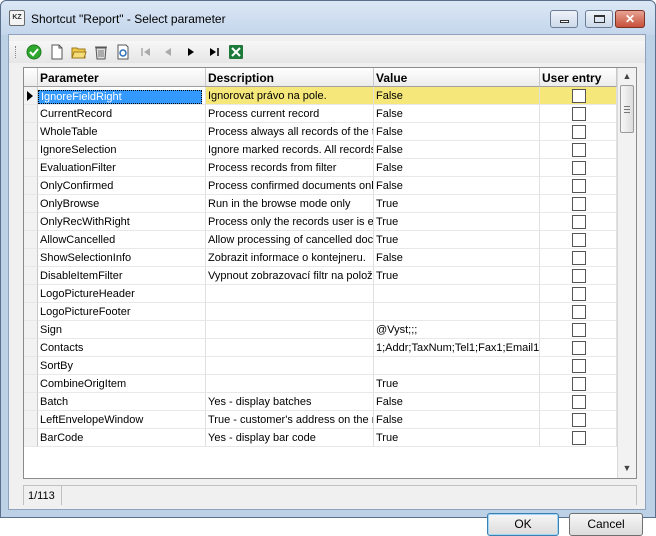 The height and width of the screenshot is (536, 656). Describe the element at coordinates (122, 258) in the screenshot. I see `cell-parameter: ShowSelectionInfo` at that location.